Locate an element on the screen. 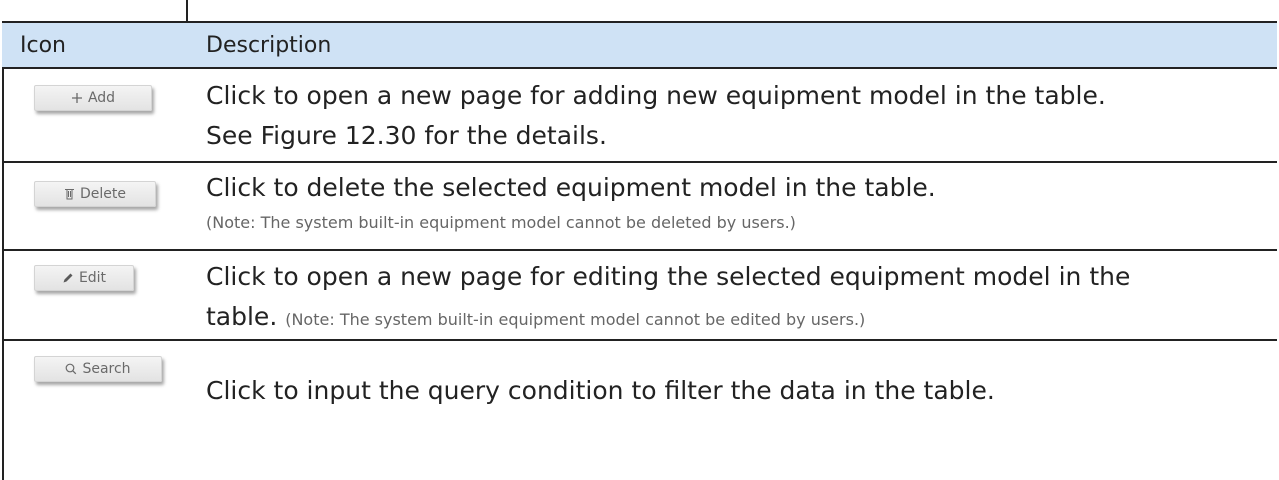 The height and width of the screenshot is (480, 1279). description-line: See Figure 12.30 for the details. is located at coordinates (406, 135).